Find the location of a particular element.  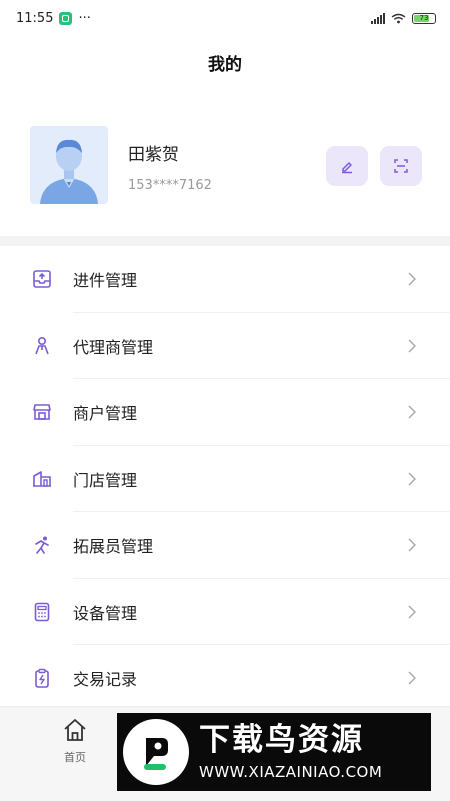

watermark-banner: 下载鸟资源 WWW.XIAZAINIAO.COM is located at coordinates (274, 752).